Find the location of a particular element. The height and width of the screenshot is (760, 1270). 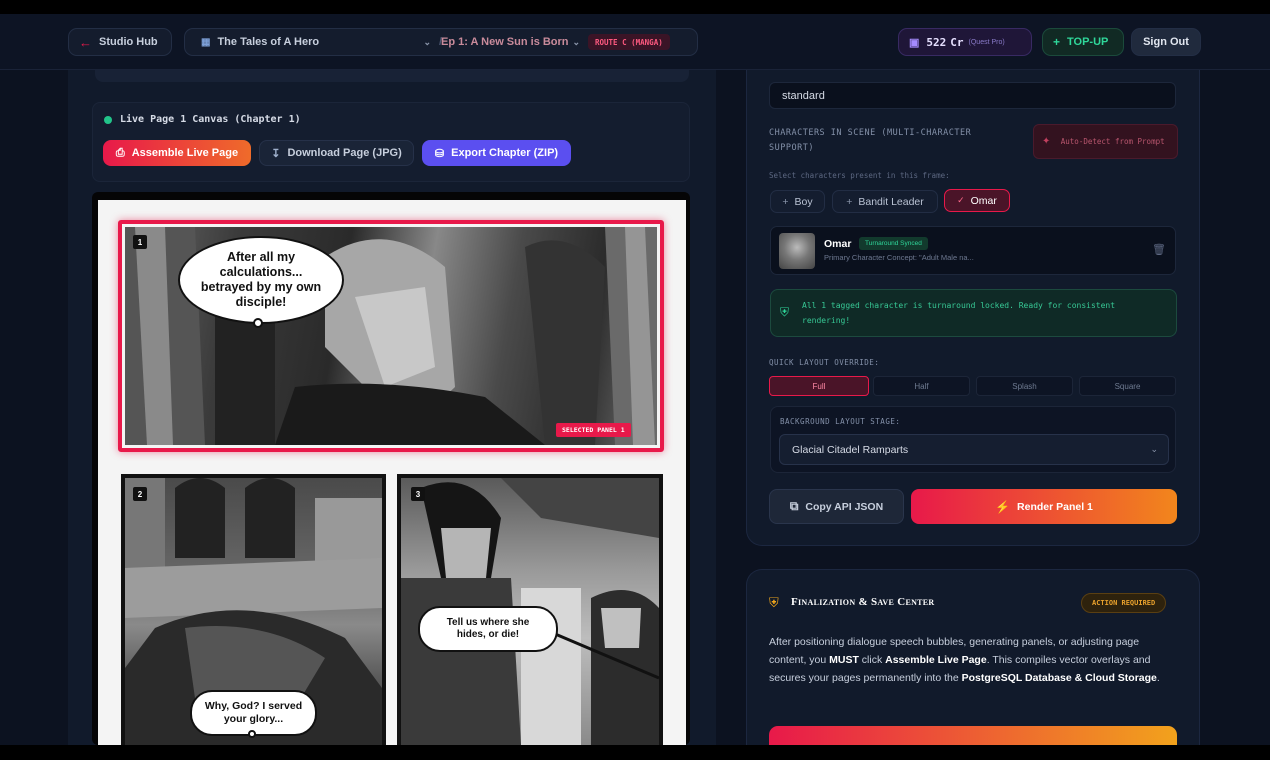

download-label: Download Page (JPG) is located at coordinates (344, 153).